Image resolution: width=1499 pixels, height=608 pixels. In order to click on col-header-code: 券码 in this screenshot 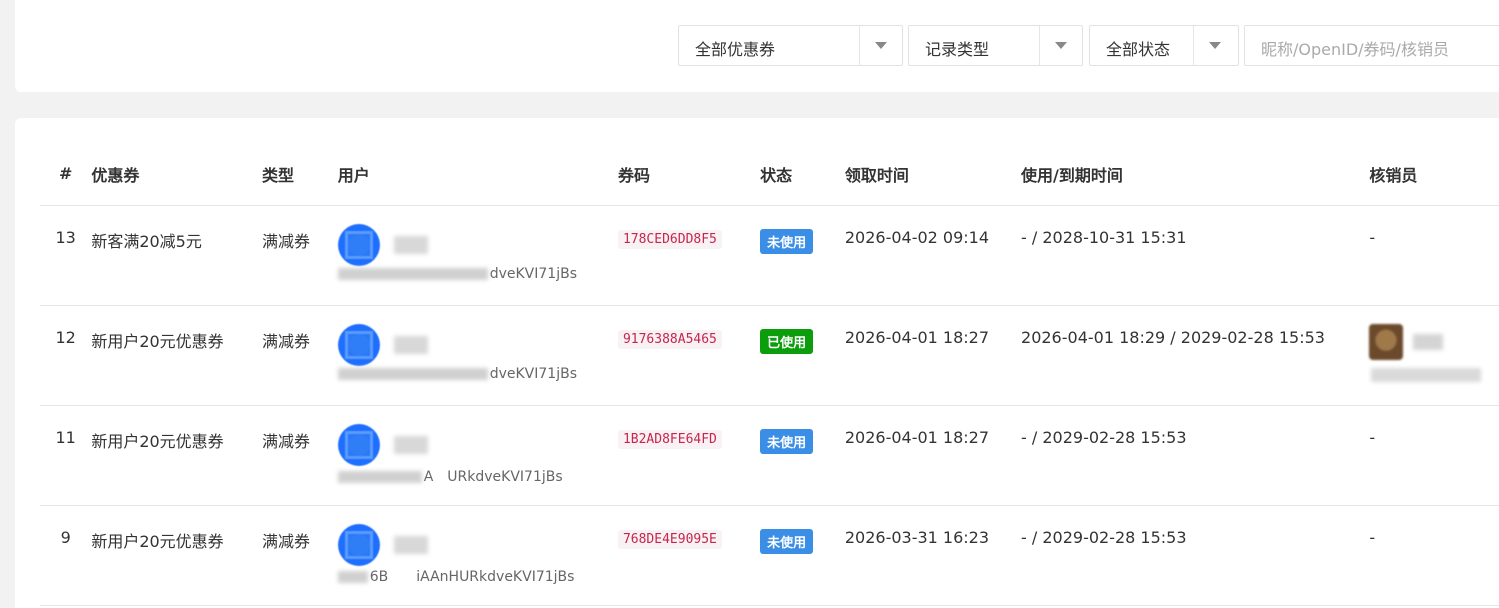, I will do `click(689, 174)`.